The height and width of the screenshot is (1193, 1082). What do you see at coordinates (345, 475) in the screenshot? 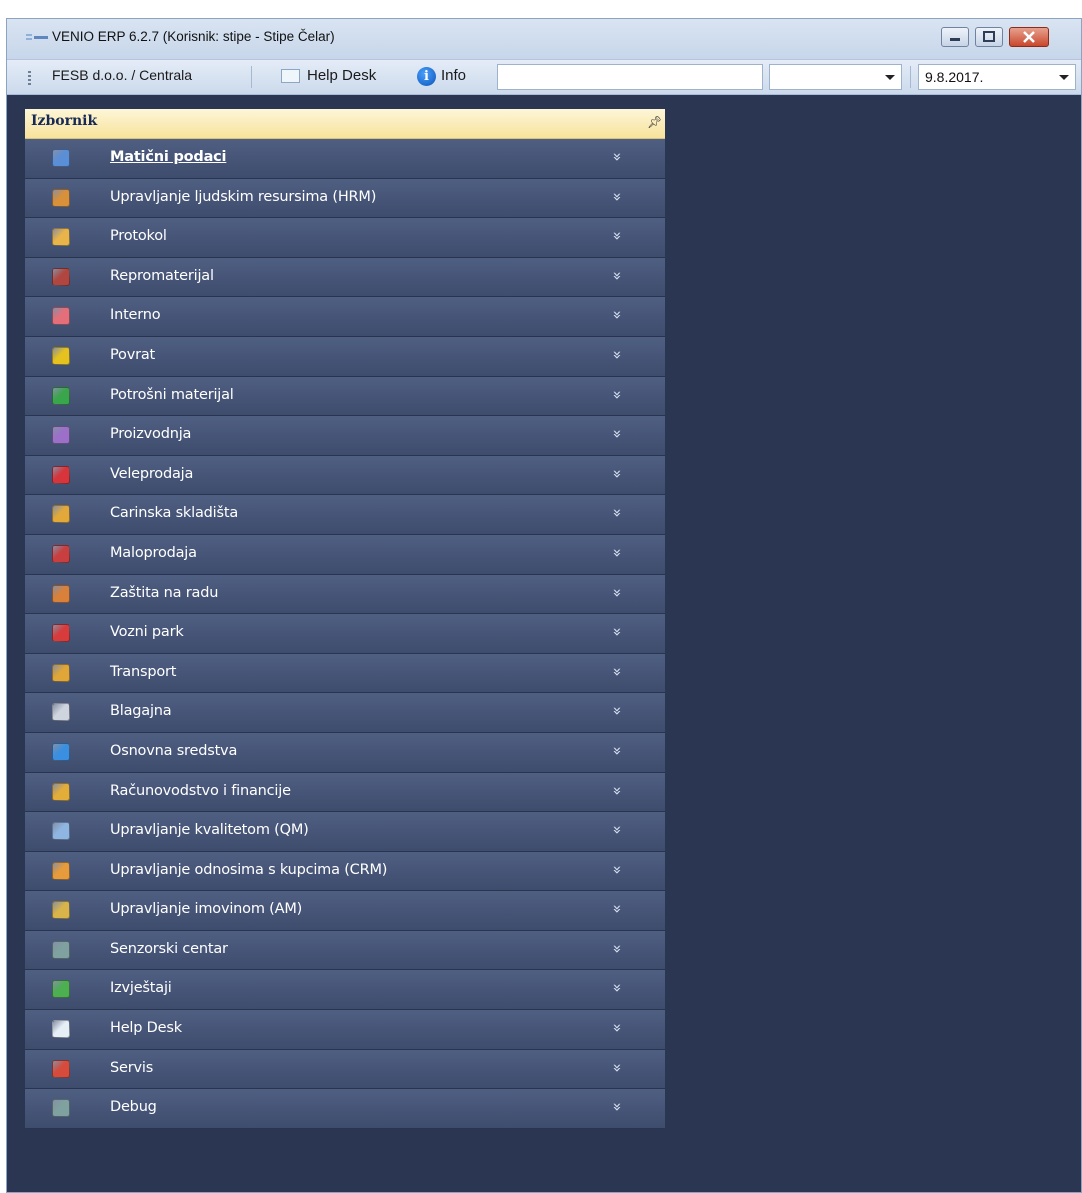
I see `menu-item: Veleprodaja »` at bounding box center [345, 475].